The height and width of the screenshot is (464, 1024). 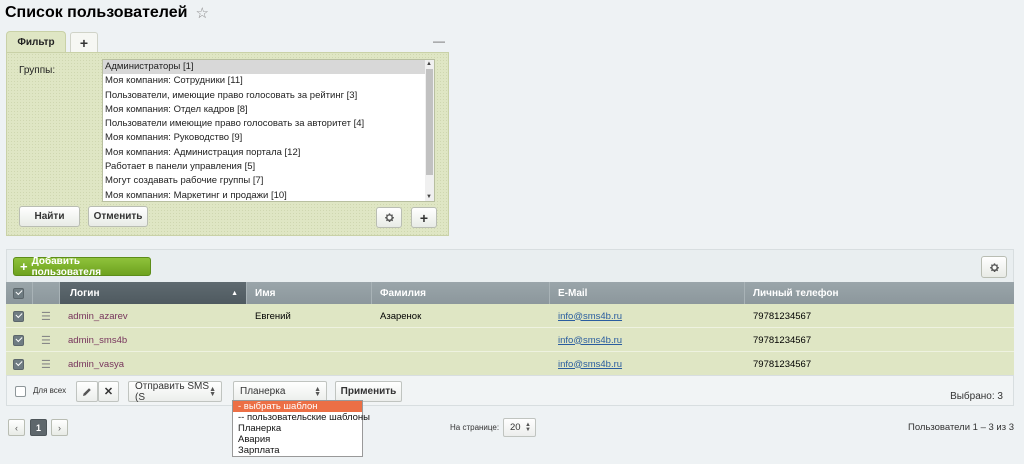 I want to click on per-page-select: 20 ▲ ▼, so click(x=519, y=427).